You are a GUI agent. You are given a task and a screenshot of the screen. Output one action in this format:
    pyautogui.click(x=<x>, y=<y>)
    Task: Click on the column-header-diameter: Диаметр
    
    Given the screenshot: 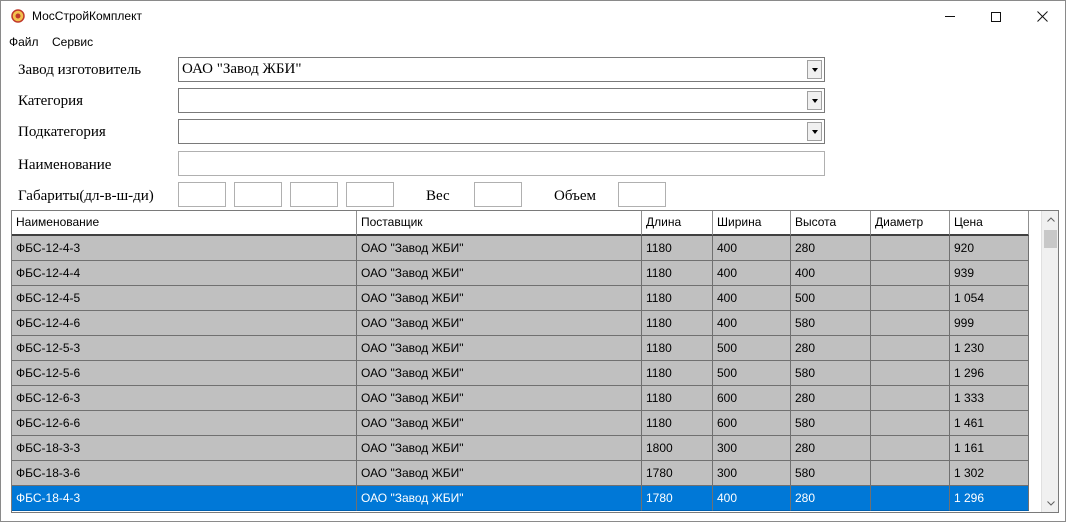 What is the action you would take?
    pyautogui.click(x=910, y=223)
    